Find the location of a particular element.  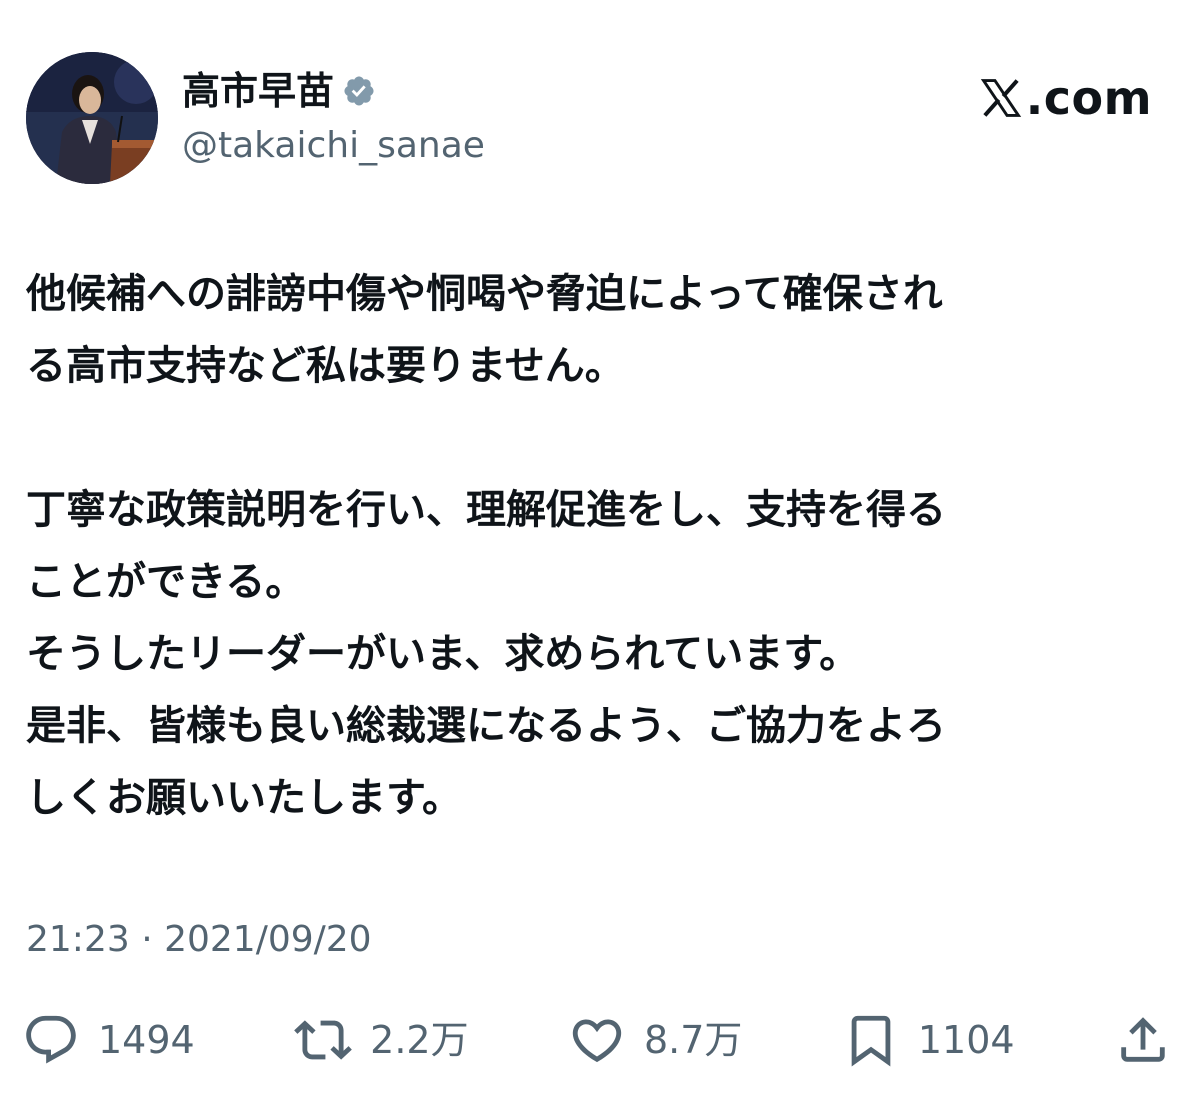

reply-count: 1494 is located at coordinates (146, 1040).